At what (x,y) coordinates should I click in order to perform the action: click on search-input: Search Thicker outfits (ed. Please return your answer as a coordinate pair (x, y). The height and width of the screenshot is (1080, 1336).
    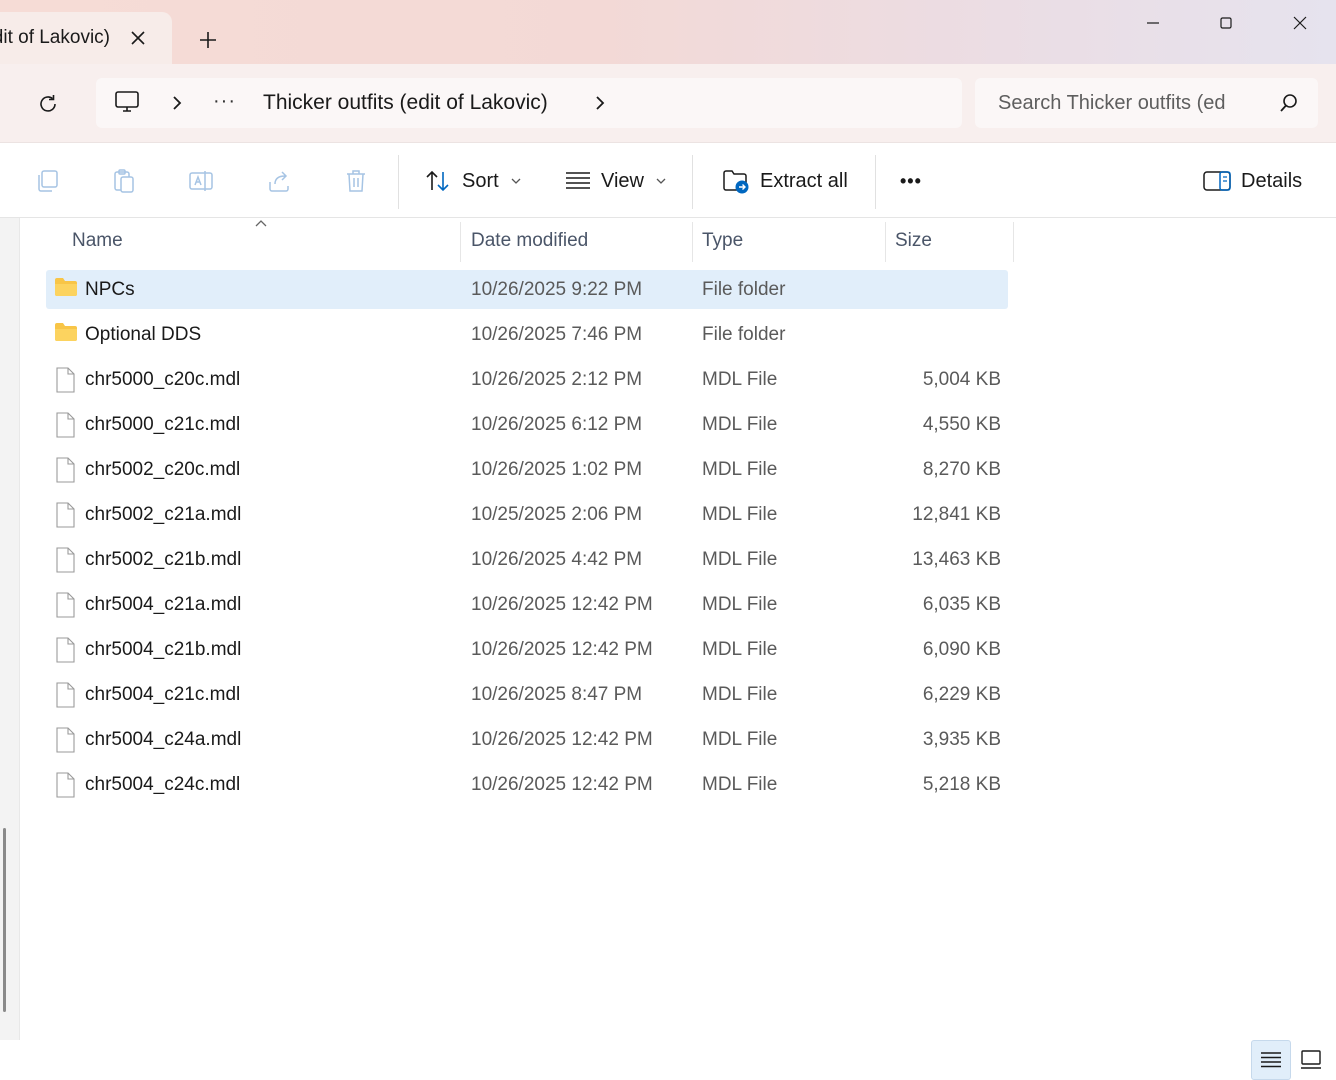
    Looking at the image, I should click on (1133, 103).